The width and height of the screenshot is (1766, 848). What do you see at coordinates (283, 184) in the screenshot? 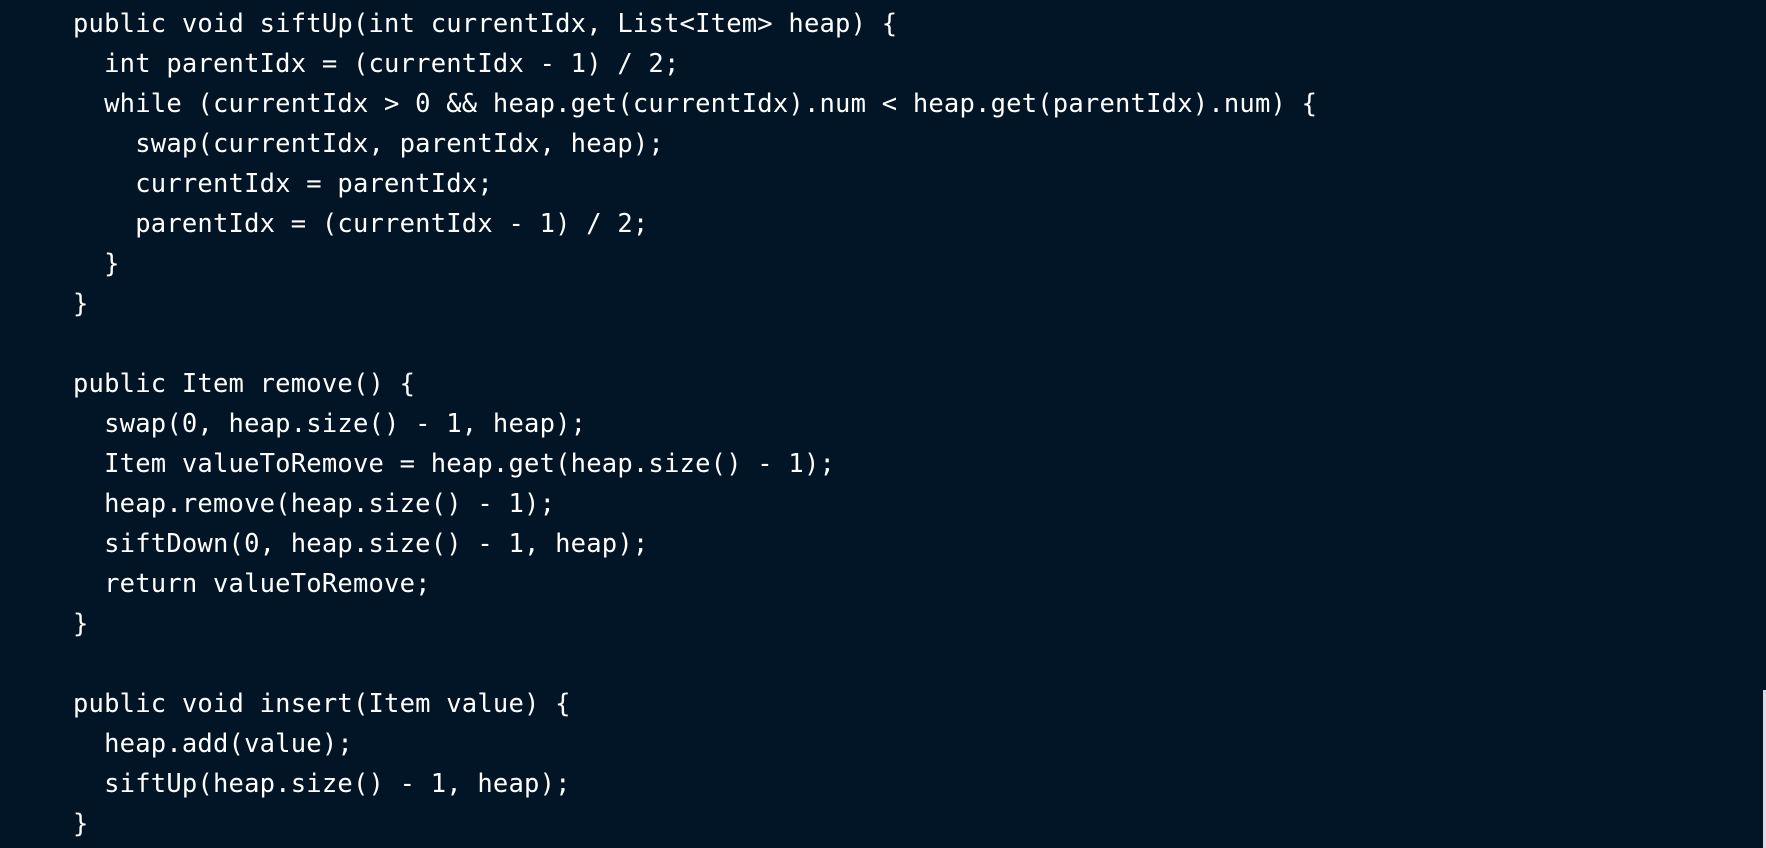
I see `code-line: currentIdx = parentIdx;` at bounding box center [283, 184].